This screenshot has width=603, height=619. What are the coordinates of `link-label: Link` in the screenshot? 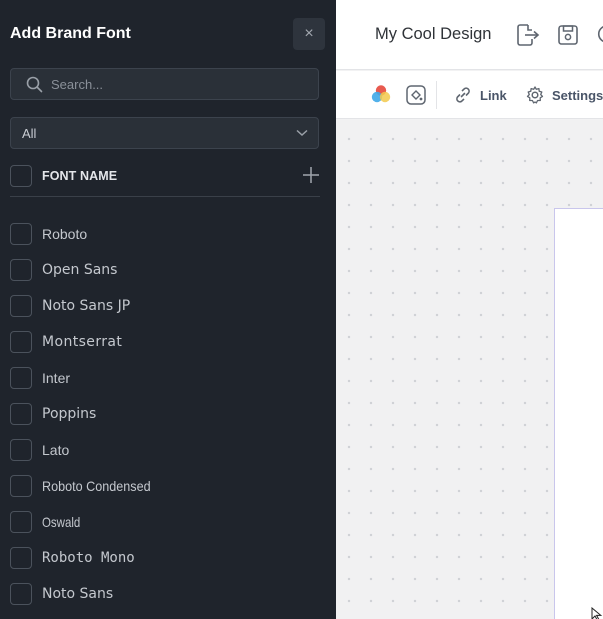 It's located at (493, 95).